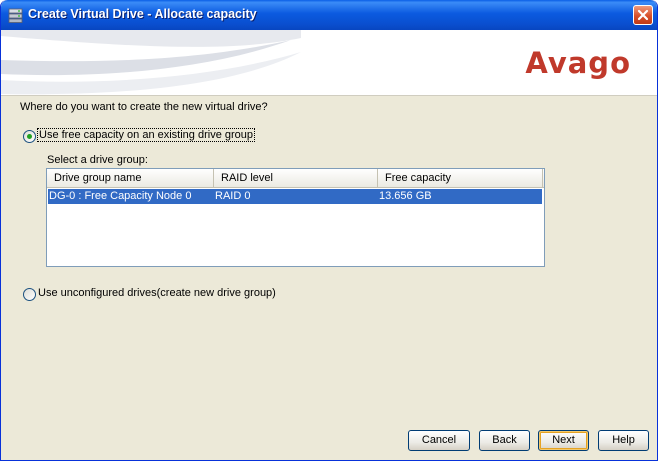 Image resolution: width=658 pixels, height=461 pixels. What do you see at coordinates (439, 440) in the screenshot?
I see `cancel-button: Cancel` at bounding box center [439, 440].